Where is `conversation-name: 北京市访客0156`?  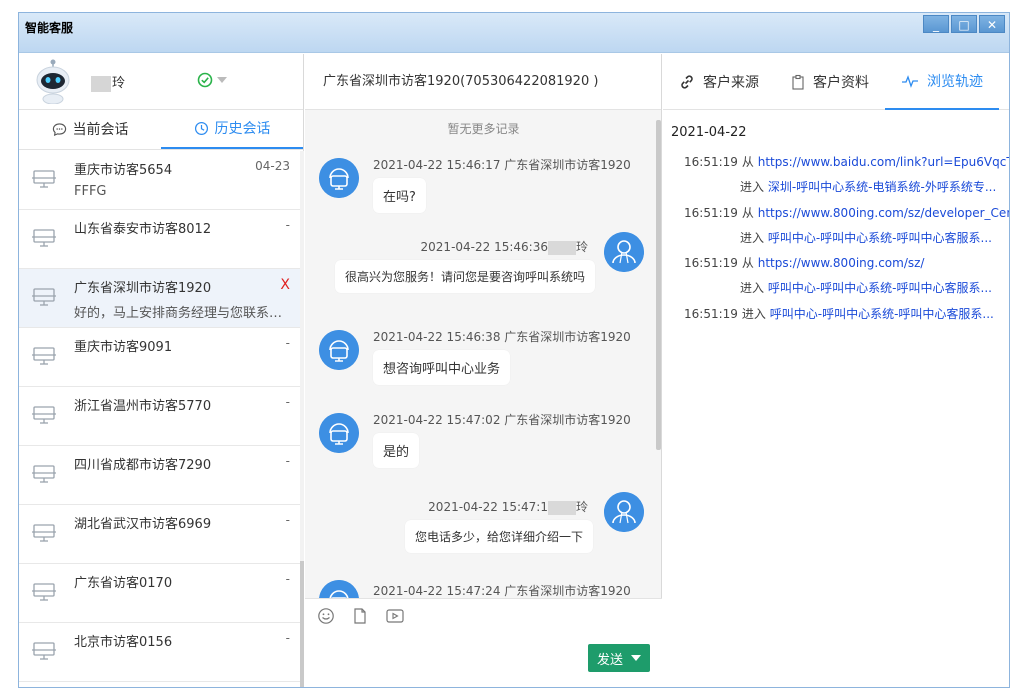 conversation-name: 北京市访客0156 is located at coordinates (123, 642).